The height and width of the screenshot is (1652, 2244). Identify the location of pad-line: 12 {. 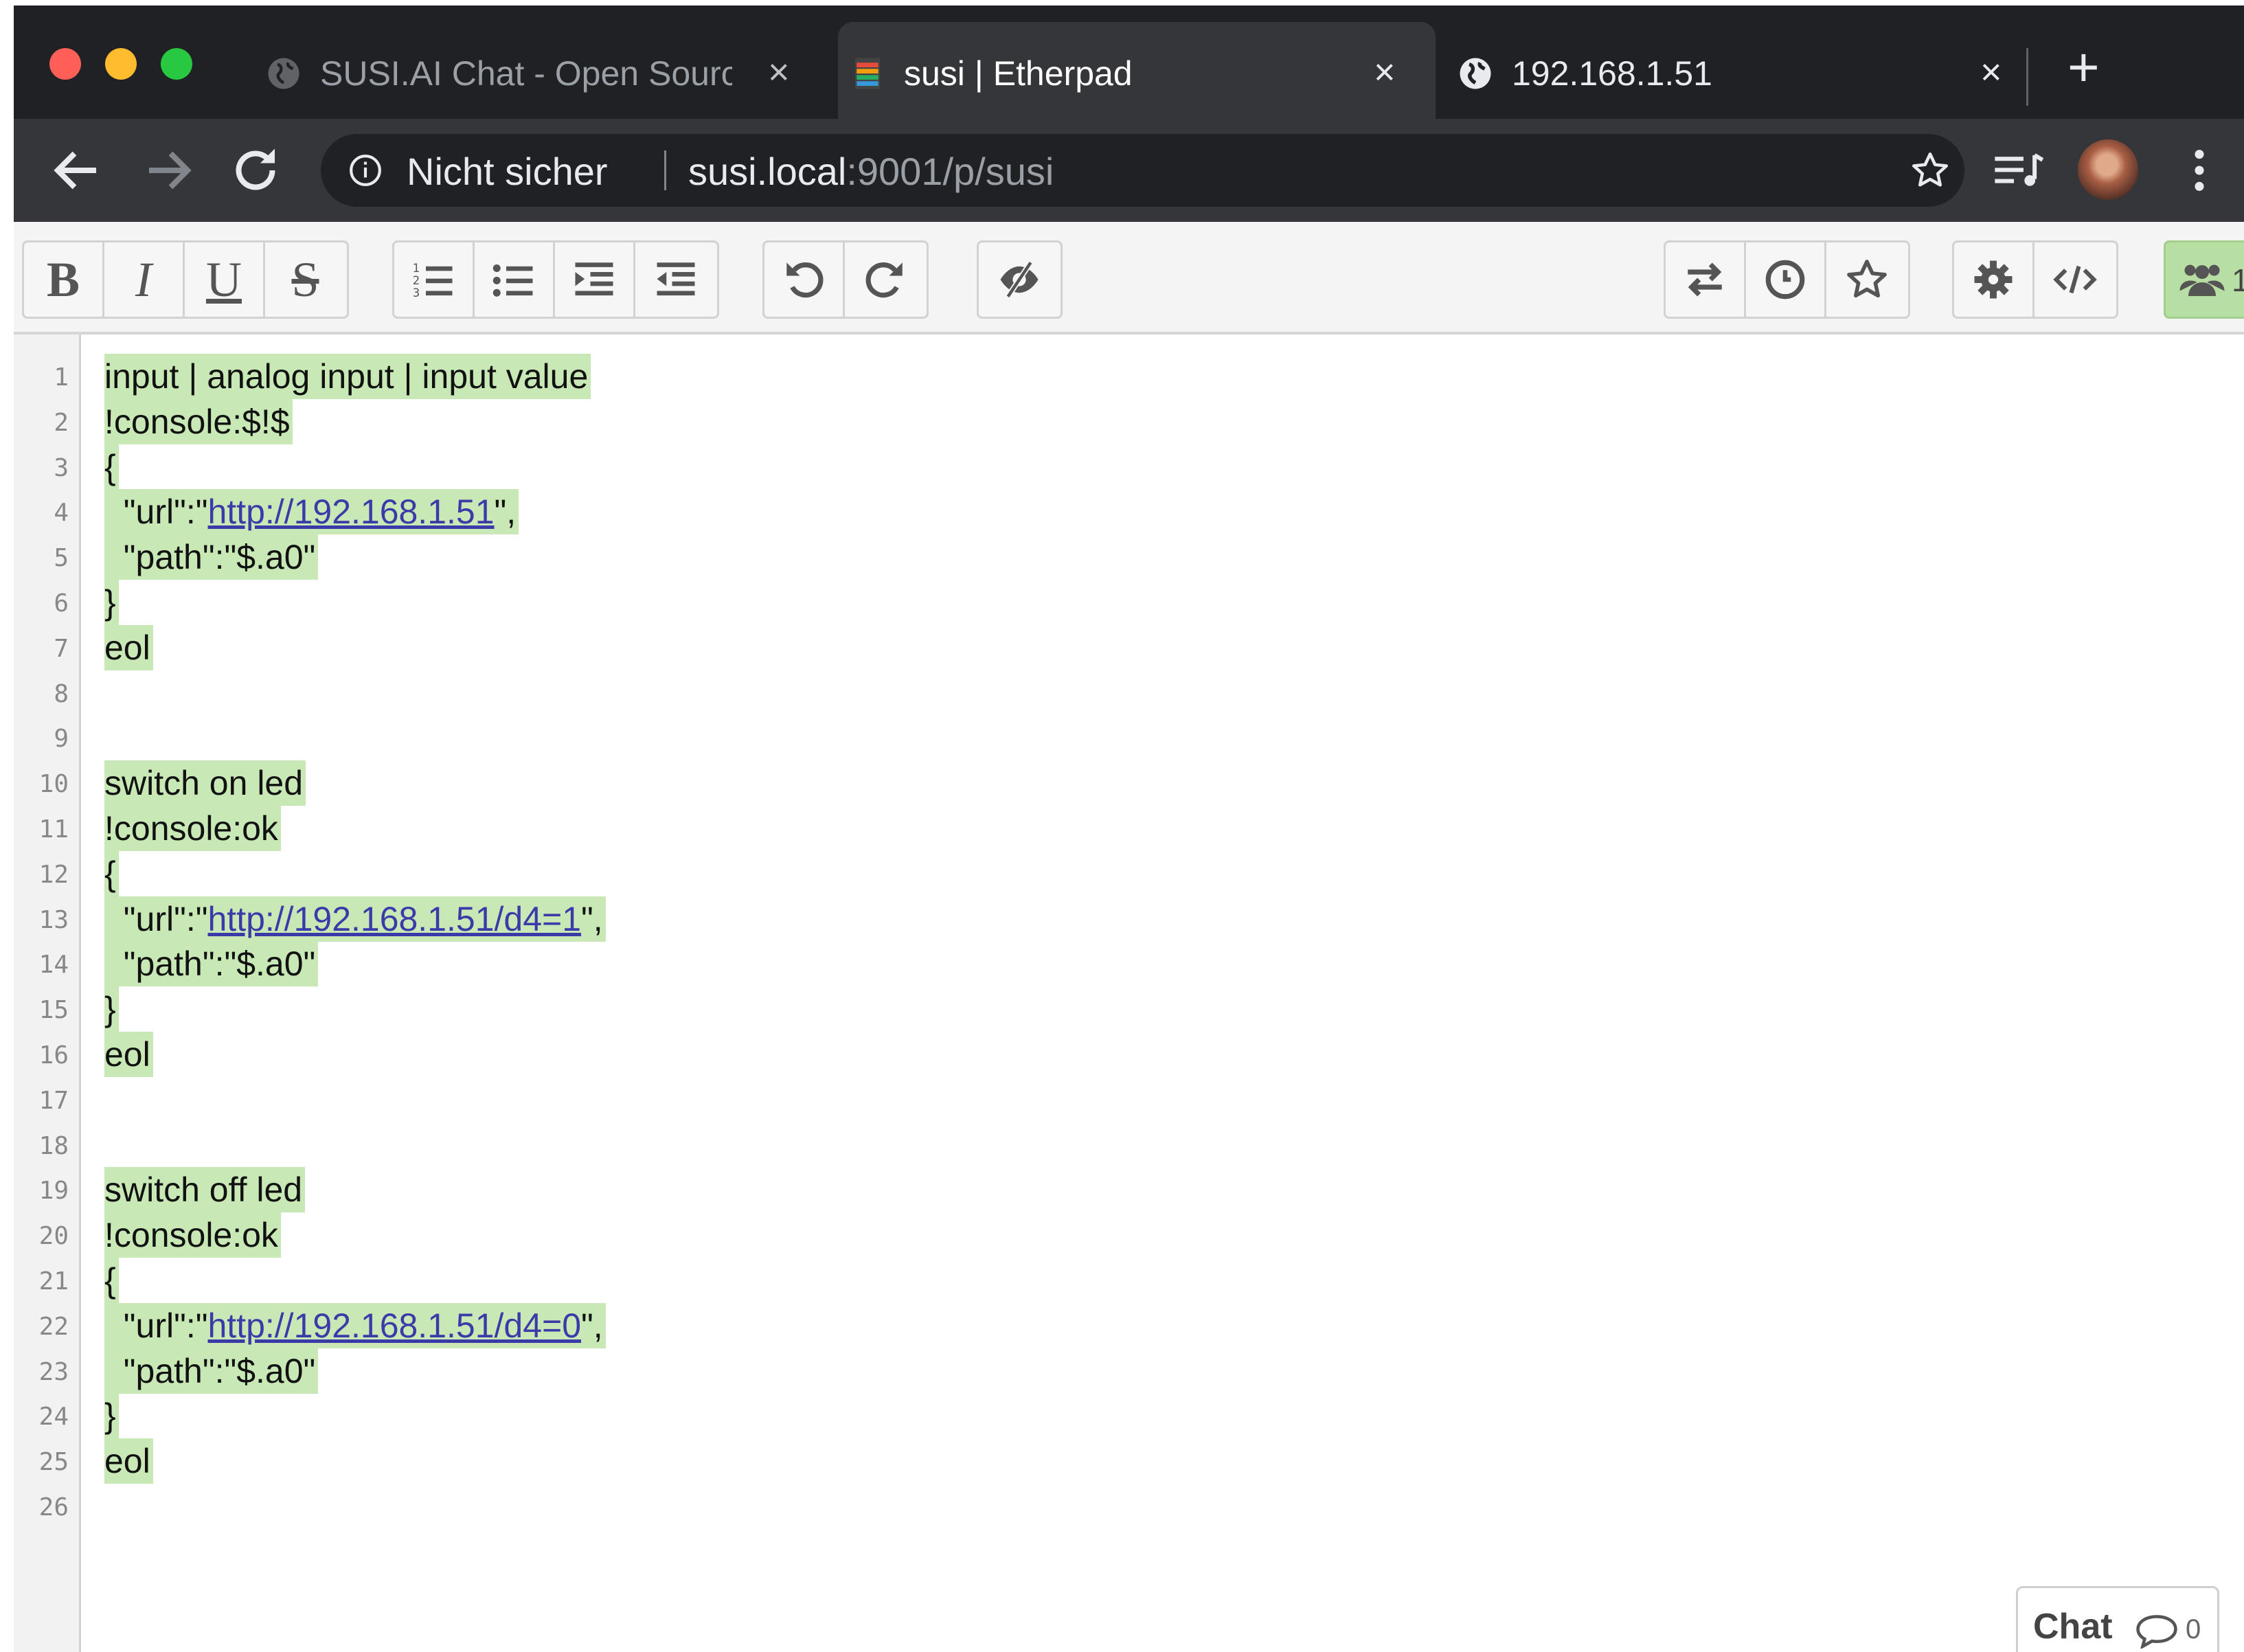
(1129, 873).